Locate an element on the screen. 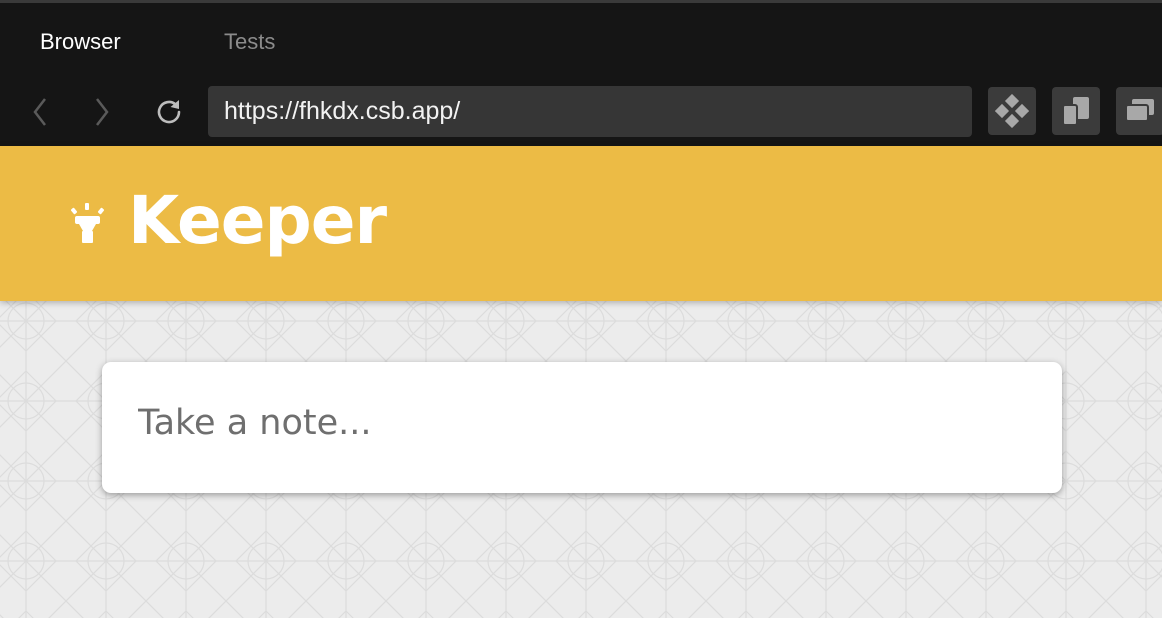 This screenshot has height=618, width=1162. copy-icon is located at coordinates (1075, 111).